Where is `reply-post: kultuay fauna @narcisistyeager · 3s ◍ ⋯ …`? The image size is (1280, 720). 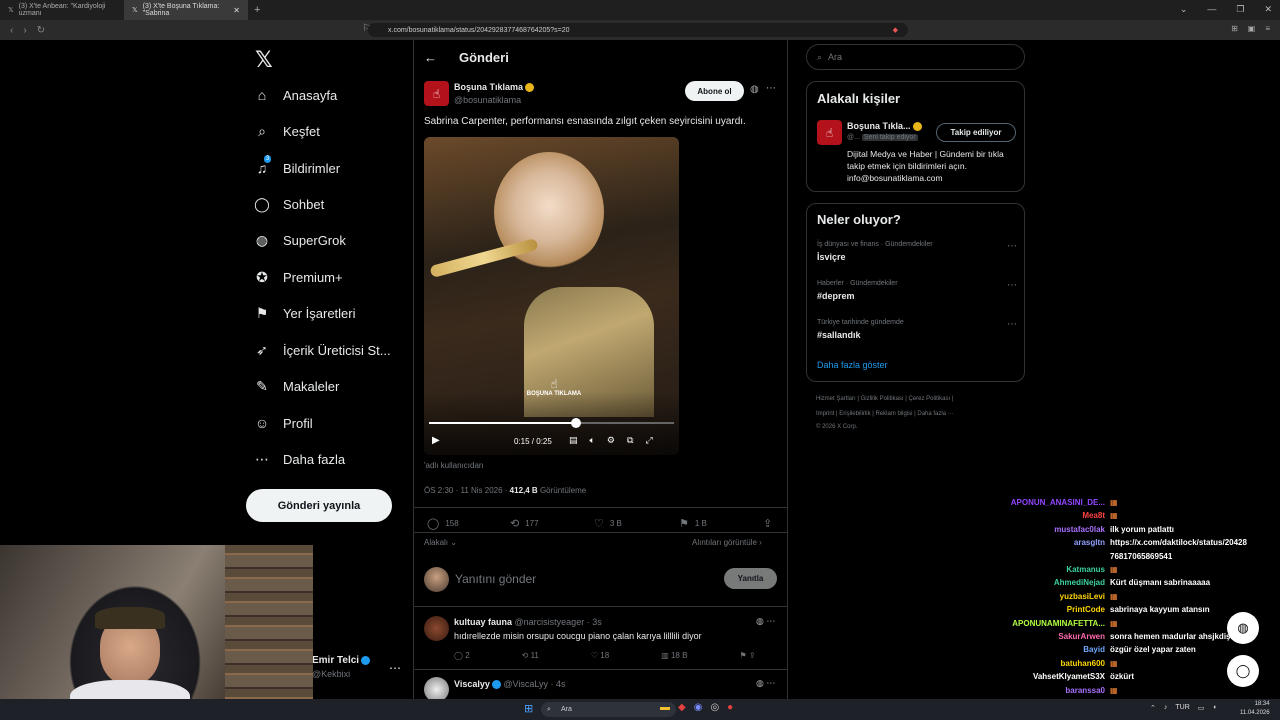
reply-post: kultuay fauna @narcisistyeager · 3s ◍ ⋯ … is located at coordinates (601, 646).